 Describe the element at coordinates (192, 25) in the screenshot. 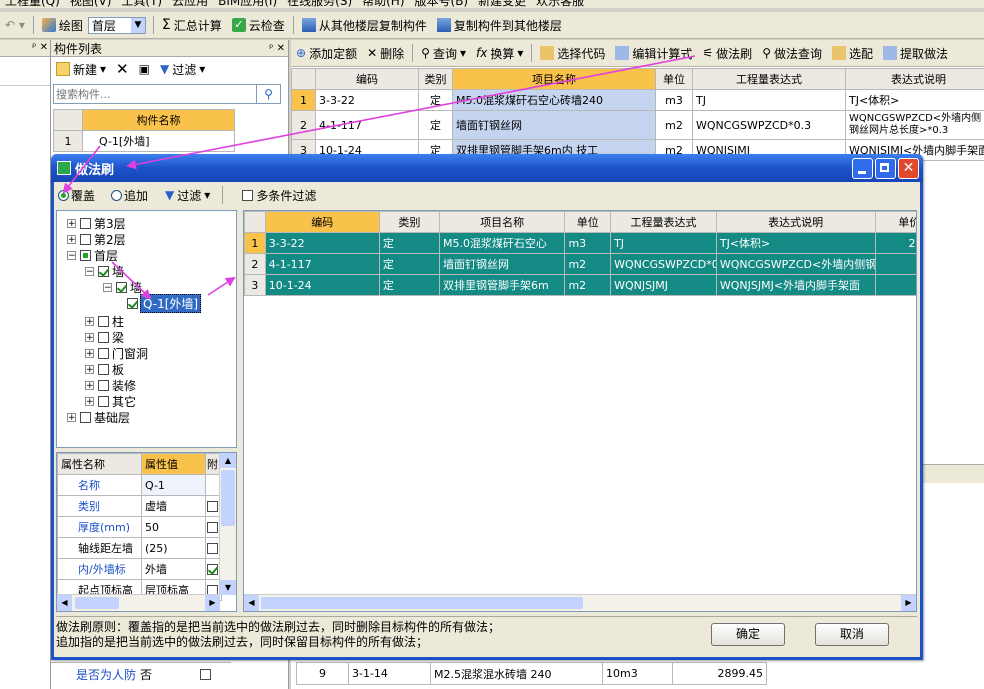

I see `sum-calc-button: Σ 汇总计算` at that location.